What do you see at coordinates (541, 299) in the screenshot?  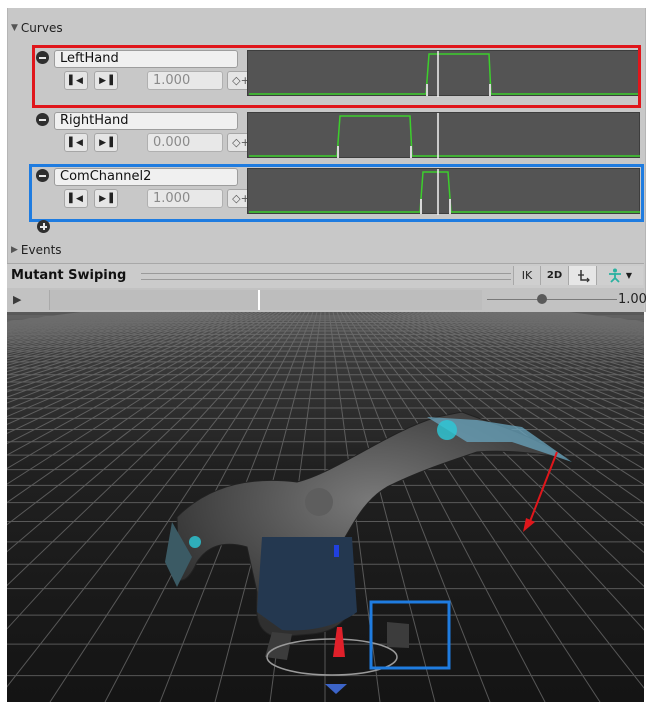 I see `speed-slider-knob` at bounding box center [541, 299].